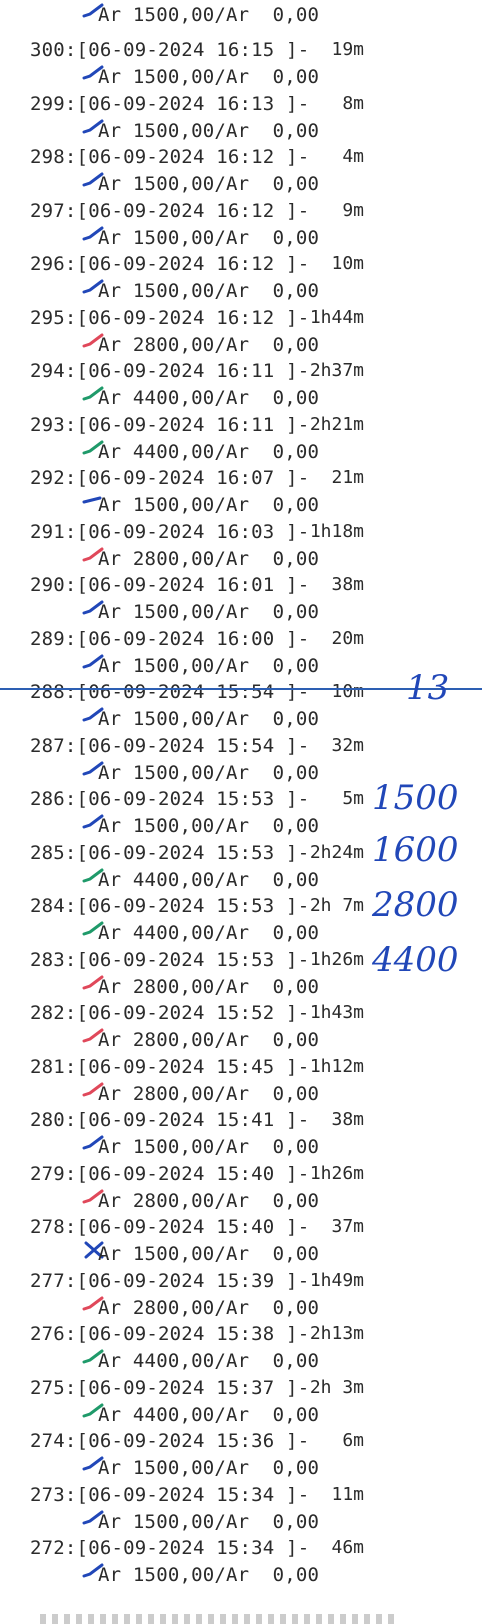 Image resolution: width=482 pixels, height=1624 pixels. What do you see at coordinates (170, 1334) in the screenshot?
I see `ticket-header: 276:[06-09-2024 15:38 ]-` at bounding box center [170, 1334].